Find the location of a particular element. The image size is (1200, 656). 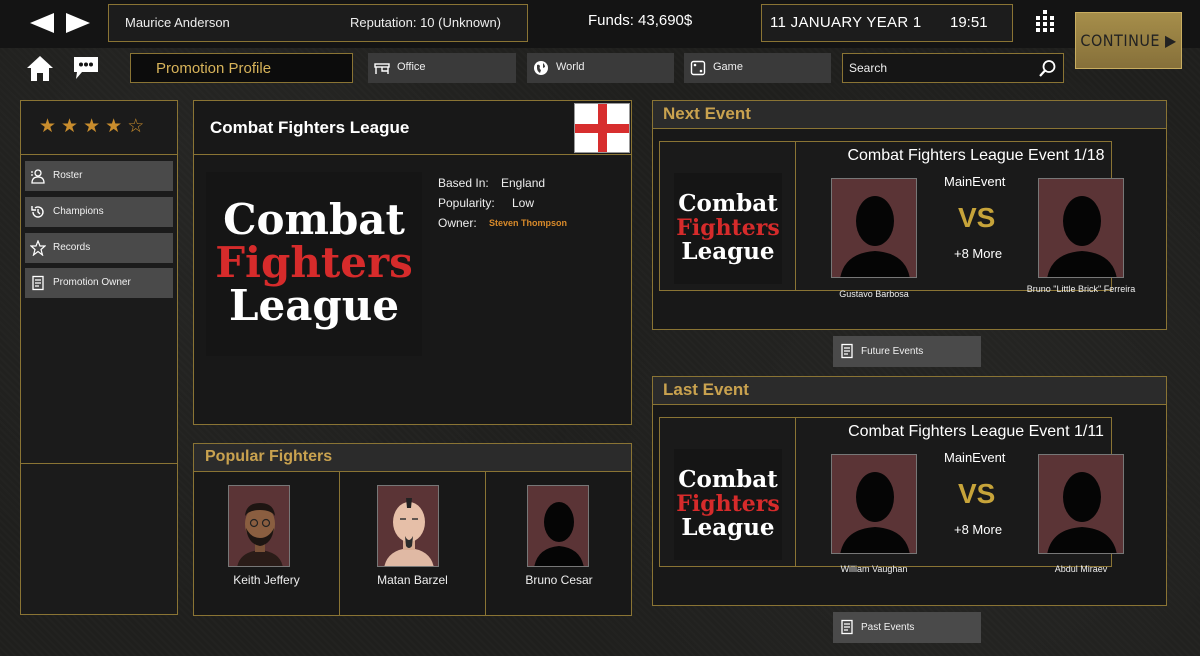

game-button: Game is located at coordinates (757, 68).